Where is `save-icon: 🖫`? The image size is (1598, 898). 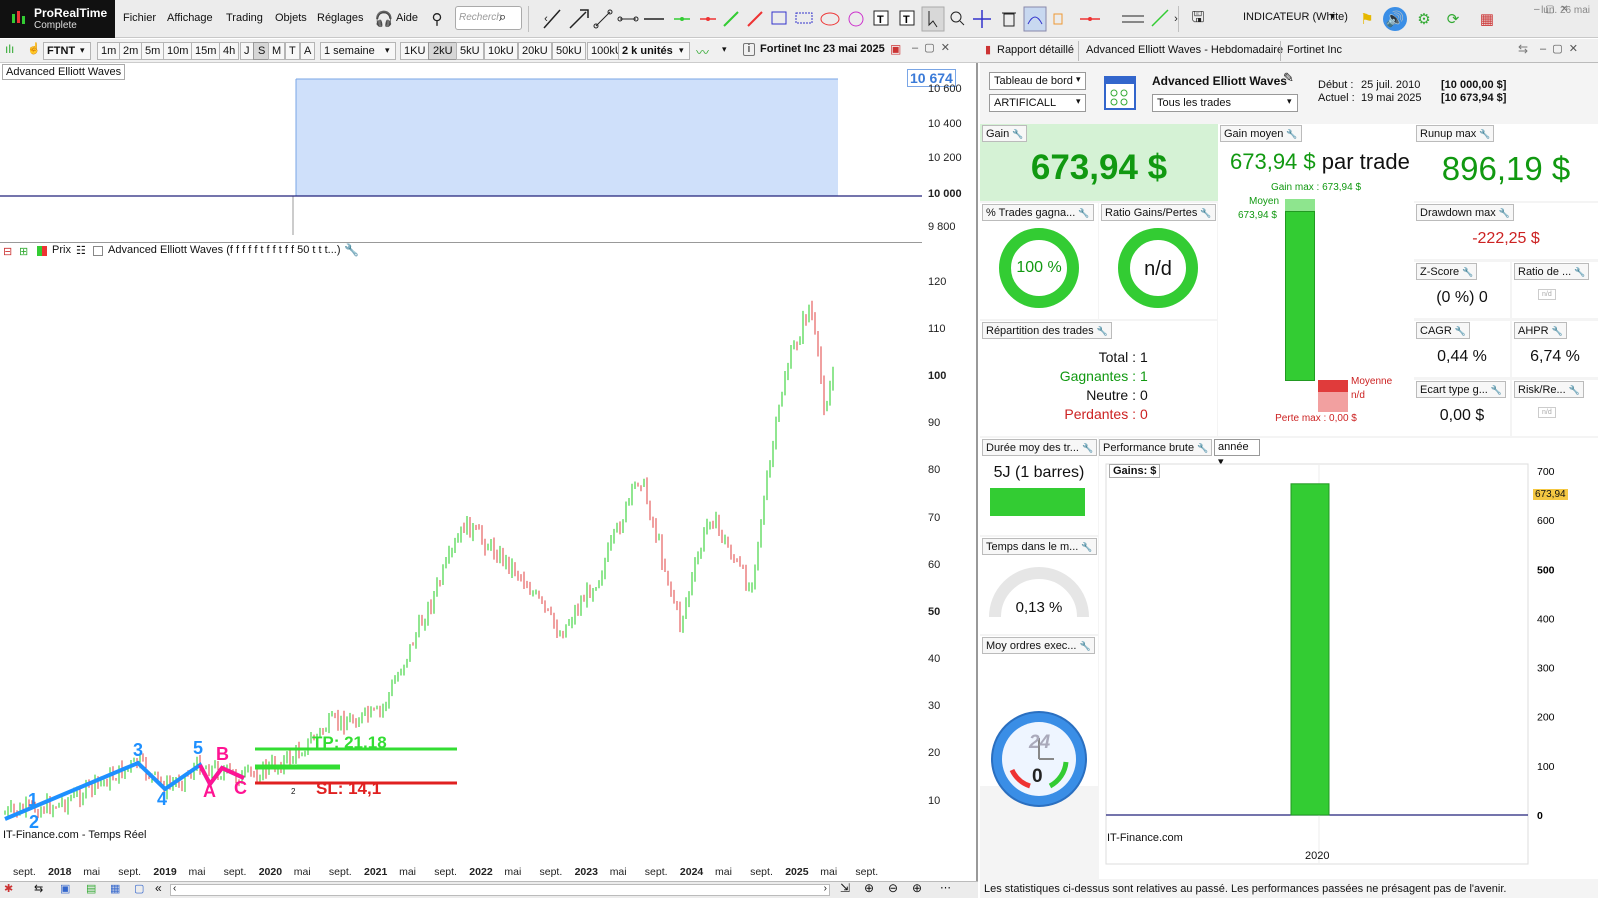 save-icon: 🖫 is located at coordinates (1198, 19).